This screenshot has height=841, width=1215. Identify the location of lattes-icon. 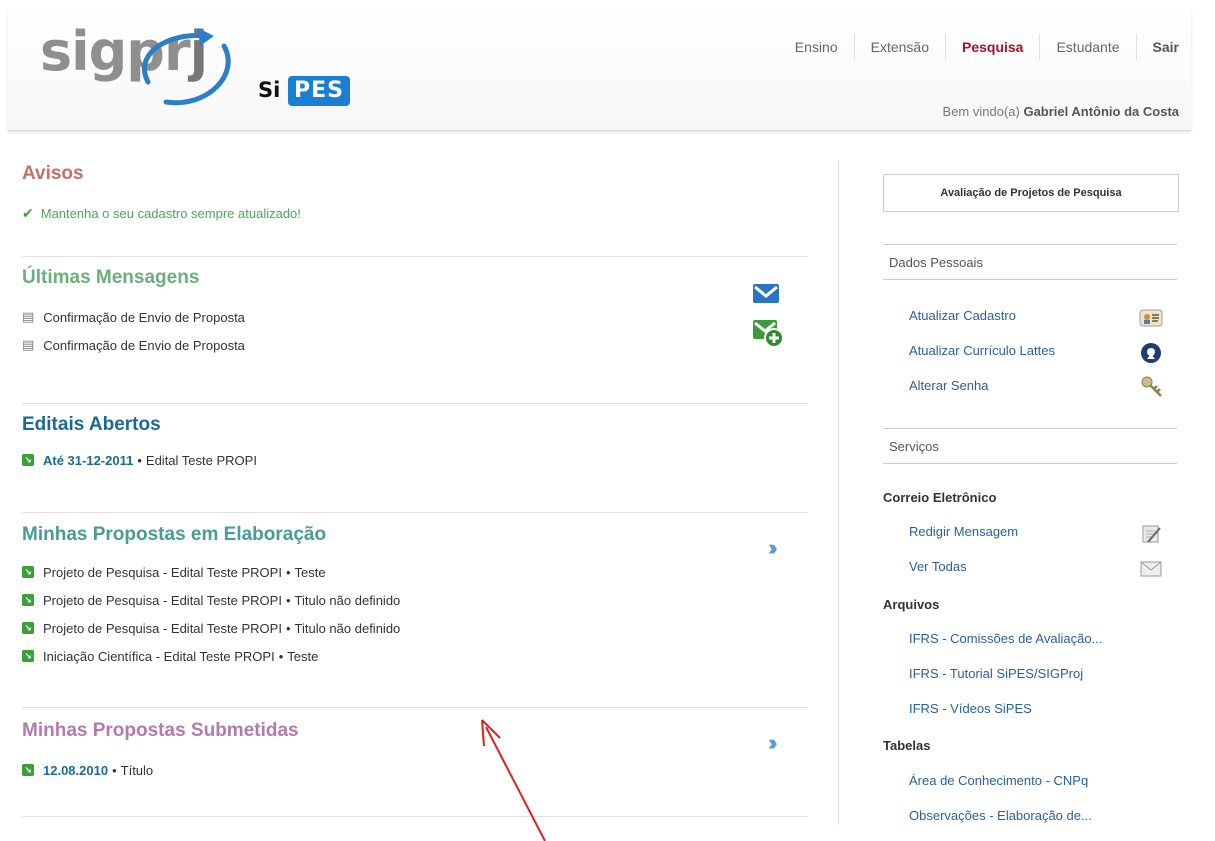
(1151, 353).